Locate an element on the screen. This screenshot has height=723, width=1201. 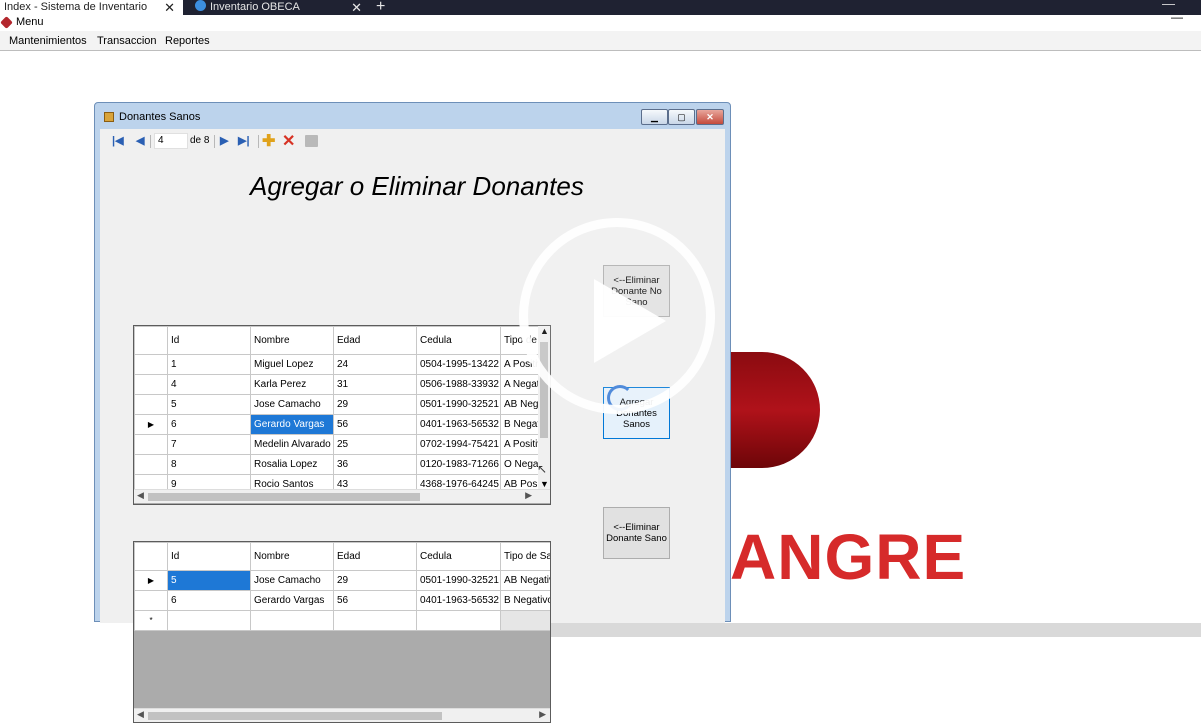
cell-nombre: Medelin Alvarado is located at coordinates (292, 444).